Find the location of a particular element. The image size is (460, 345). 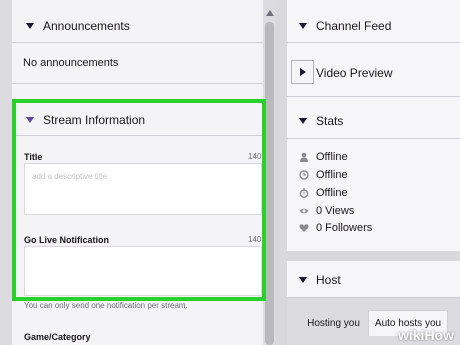

watermark-how: How is located at coordinates (439, 335).